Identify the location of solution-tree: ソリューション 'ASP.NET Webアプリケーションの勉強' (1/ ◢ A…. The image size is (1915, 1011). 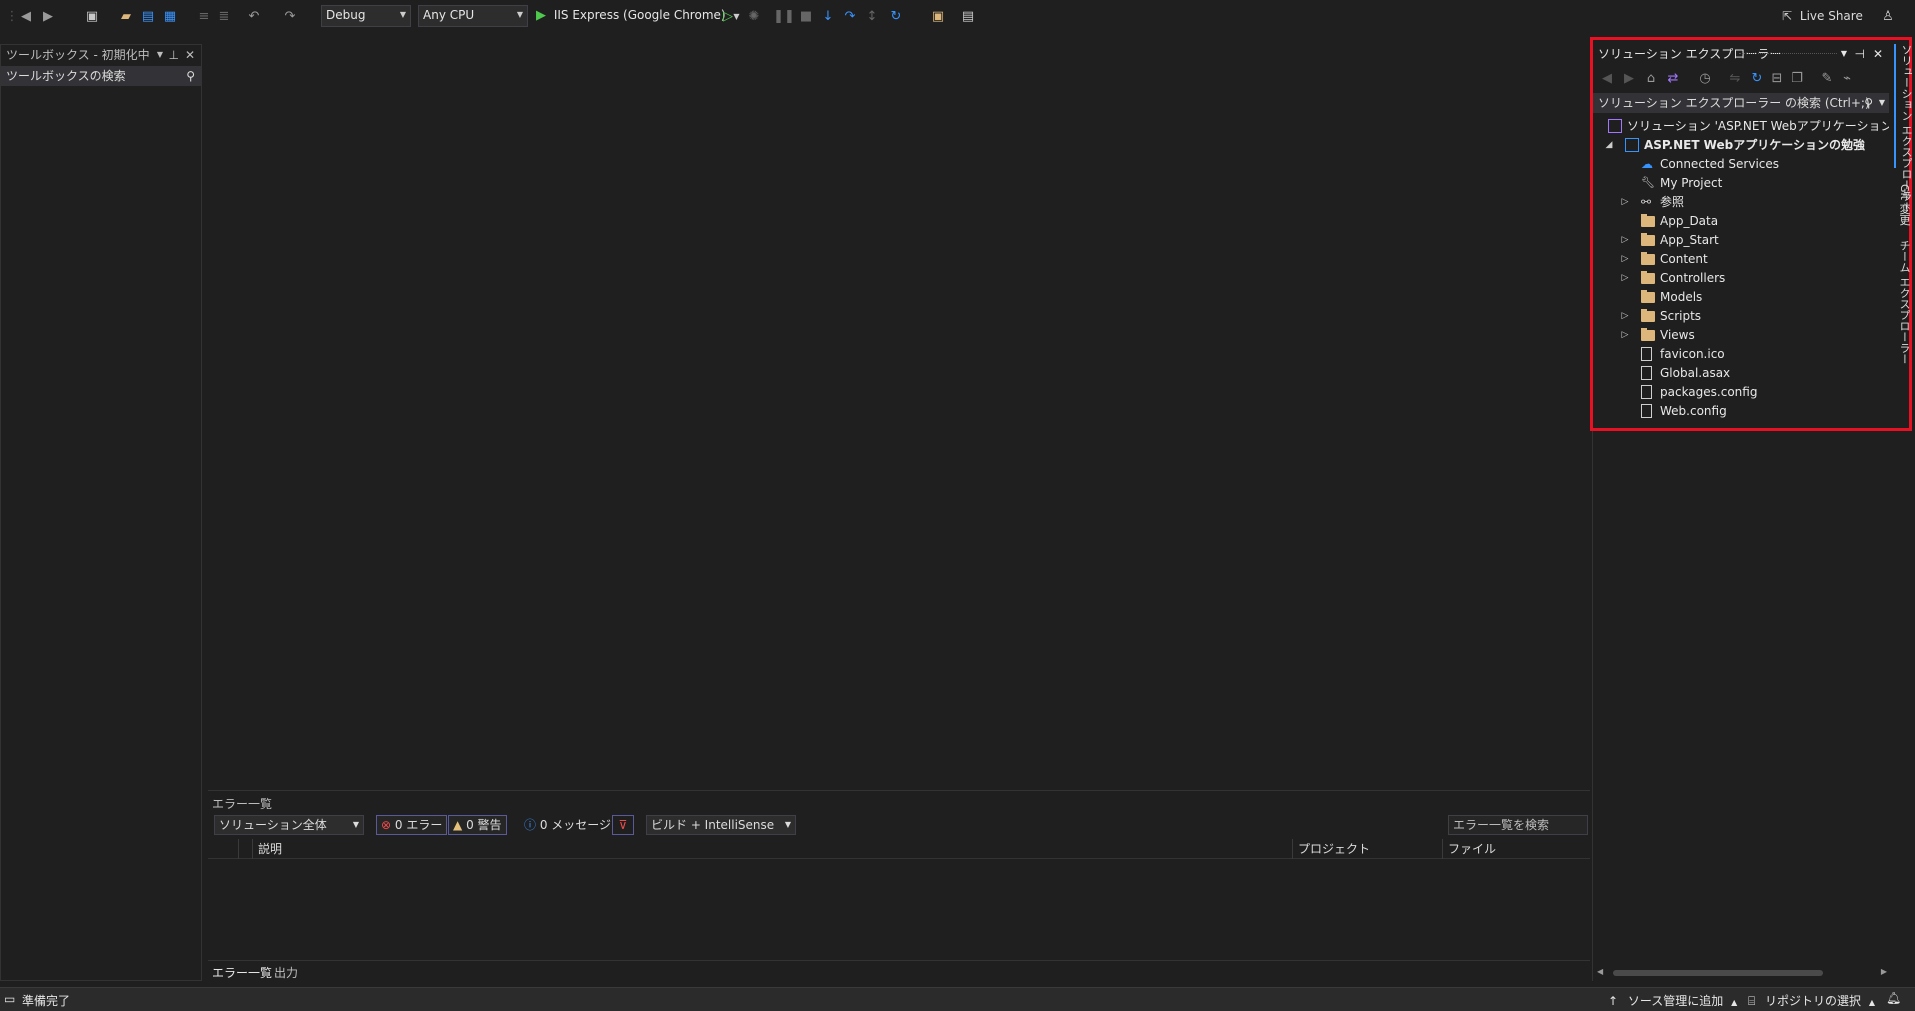
(1741, 297).